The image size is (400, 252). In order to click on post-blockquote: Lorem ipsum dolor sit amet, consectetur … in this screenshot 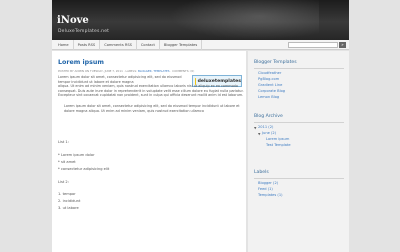, I will do `click(152, 108)`.